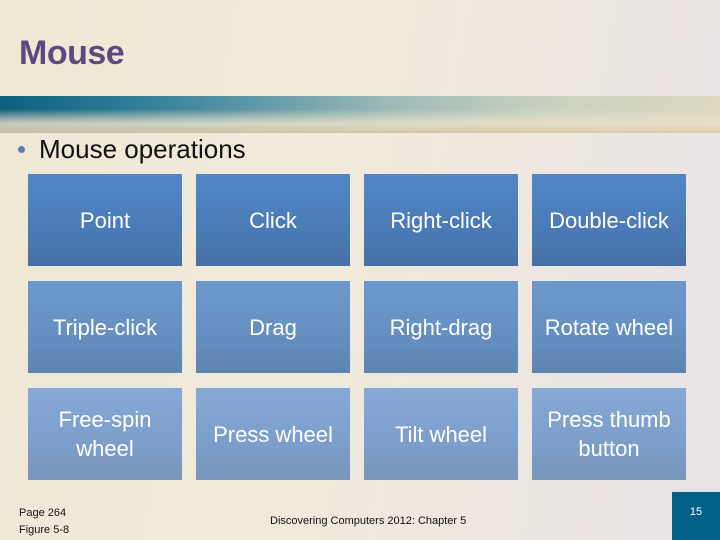 This screenshot has width=720, height=540. I want to click on operation-box-right-click: Right-click, so click(441, 220).